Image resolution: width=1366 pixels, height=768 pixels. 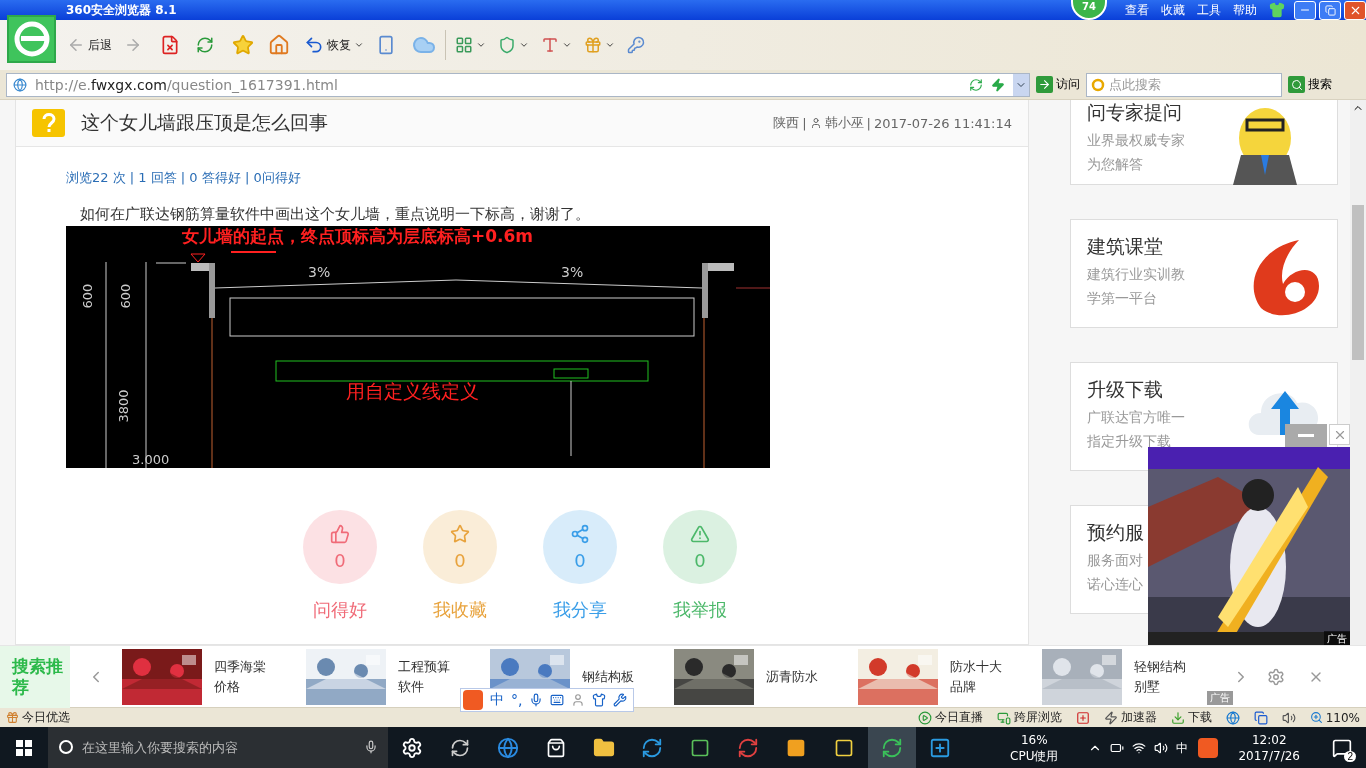 I want to click on menu-item: 收藏, so click(x=1173, y=10).